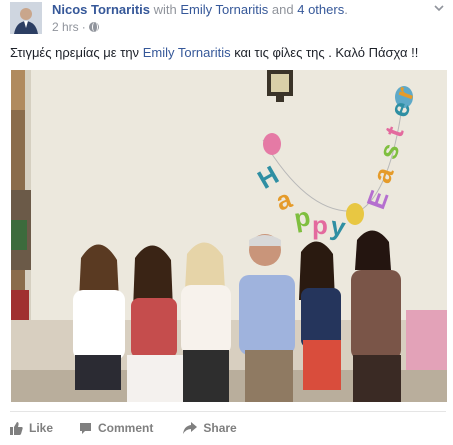 The height and width of the screenshot is (445, 453). Describe the element at coordinates (190, 427) in the screenshot. I see `share-arrow-icon` at that location.